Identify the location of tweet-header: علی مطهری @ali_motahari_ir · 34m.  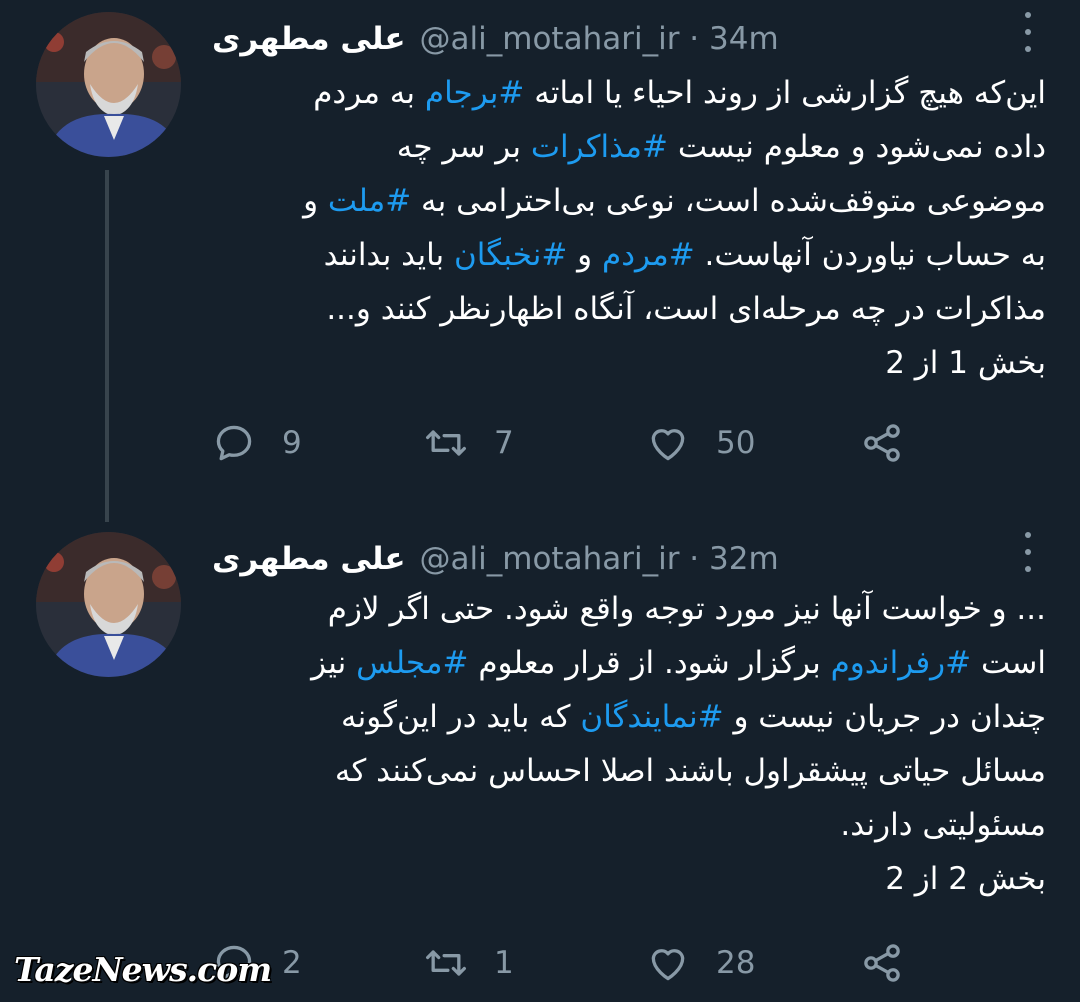
(612, 39).